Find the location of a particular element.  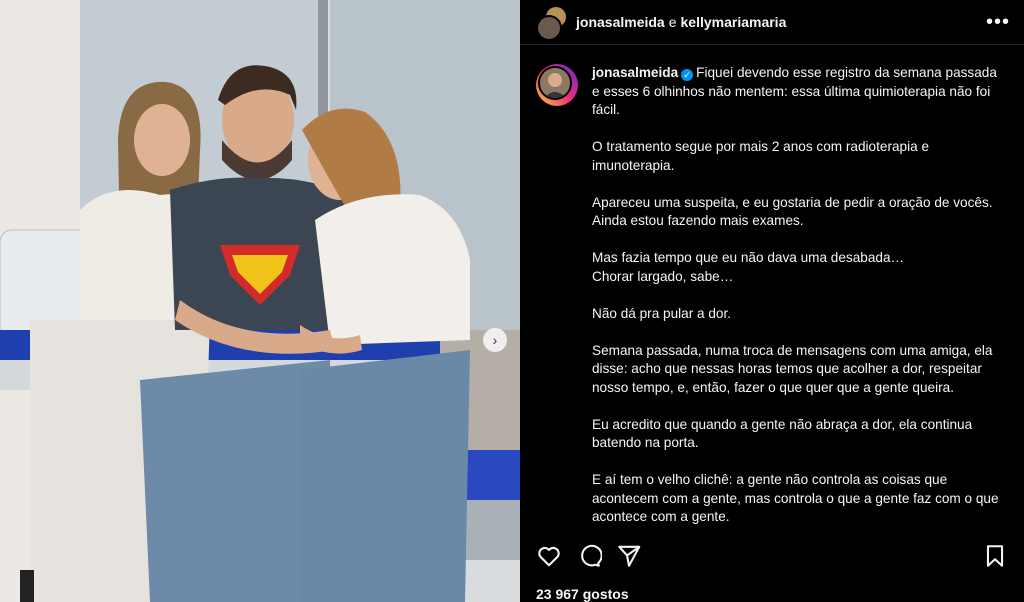

comment-icon is located at coordinates (589, 556).